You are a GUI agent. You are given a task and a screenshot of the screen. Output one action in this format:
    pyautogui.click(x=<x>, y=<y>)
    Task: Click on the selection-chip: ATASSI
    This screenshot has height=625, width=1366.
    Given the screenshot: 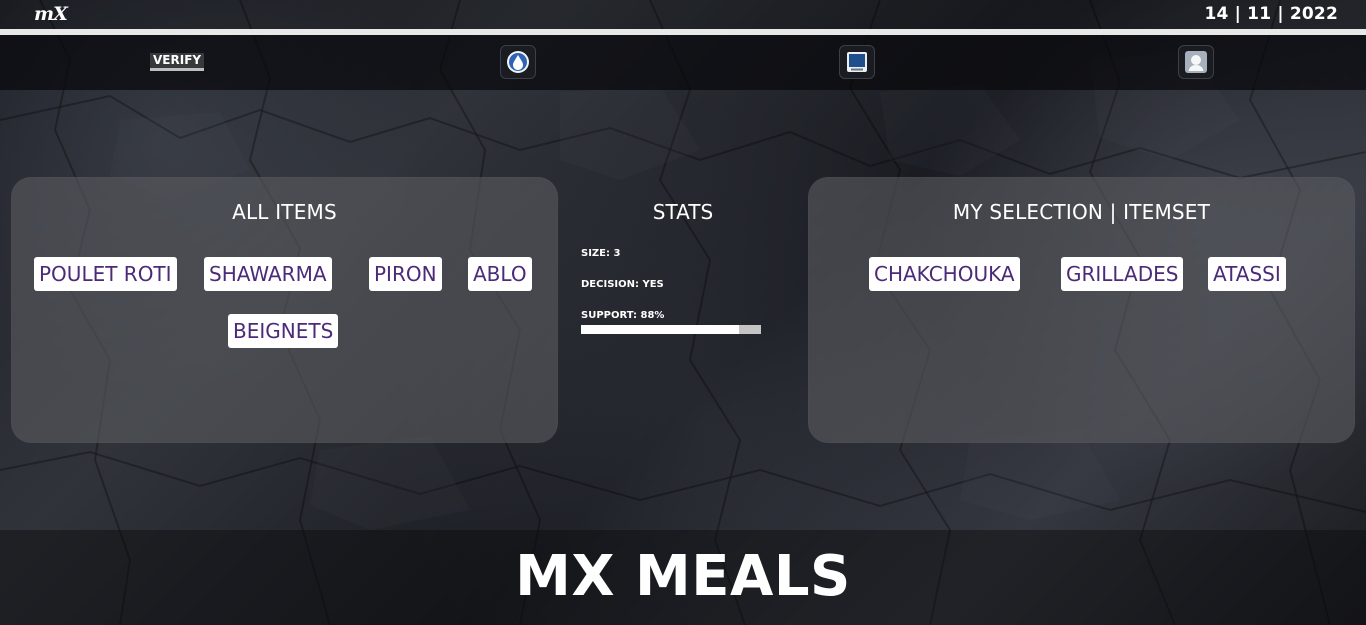 What is the action you would take?
    pyautogui.click(x=1247, y=274)
    